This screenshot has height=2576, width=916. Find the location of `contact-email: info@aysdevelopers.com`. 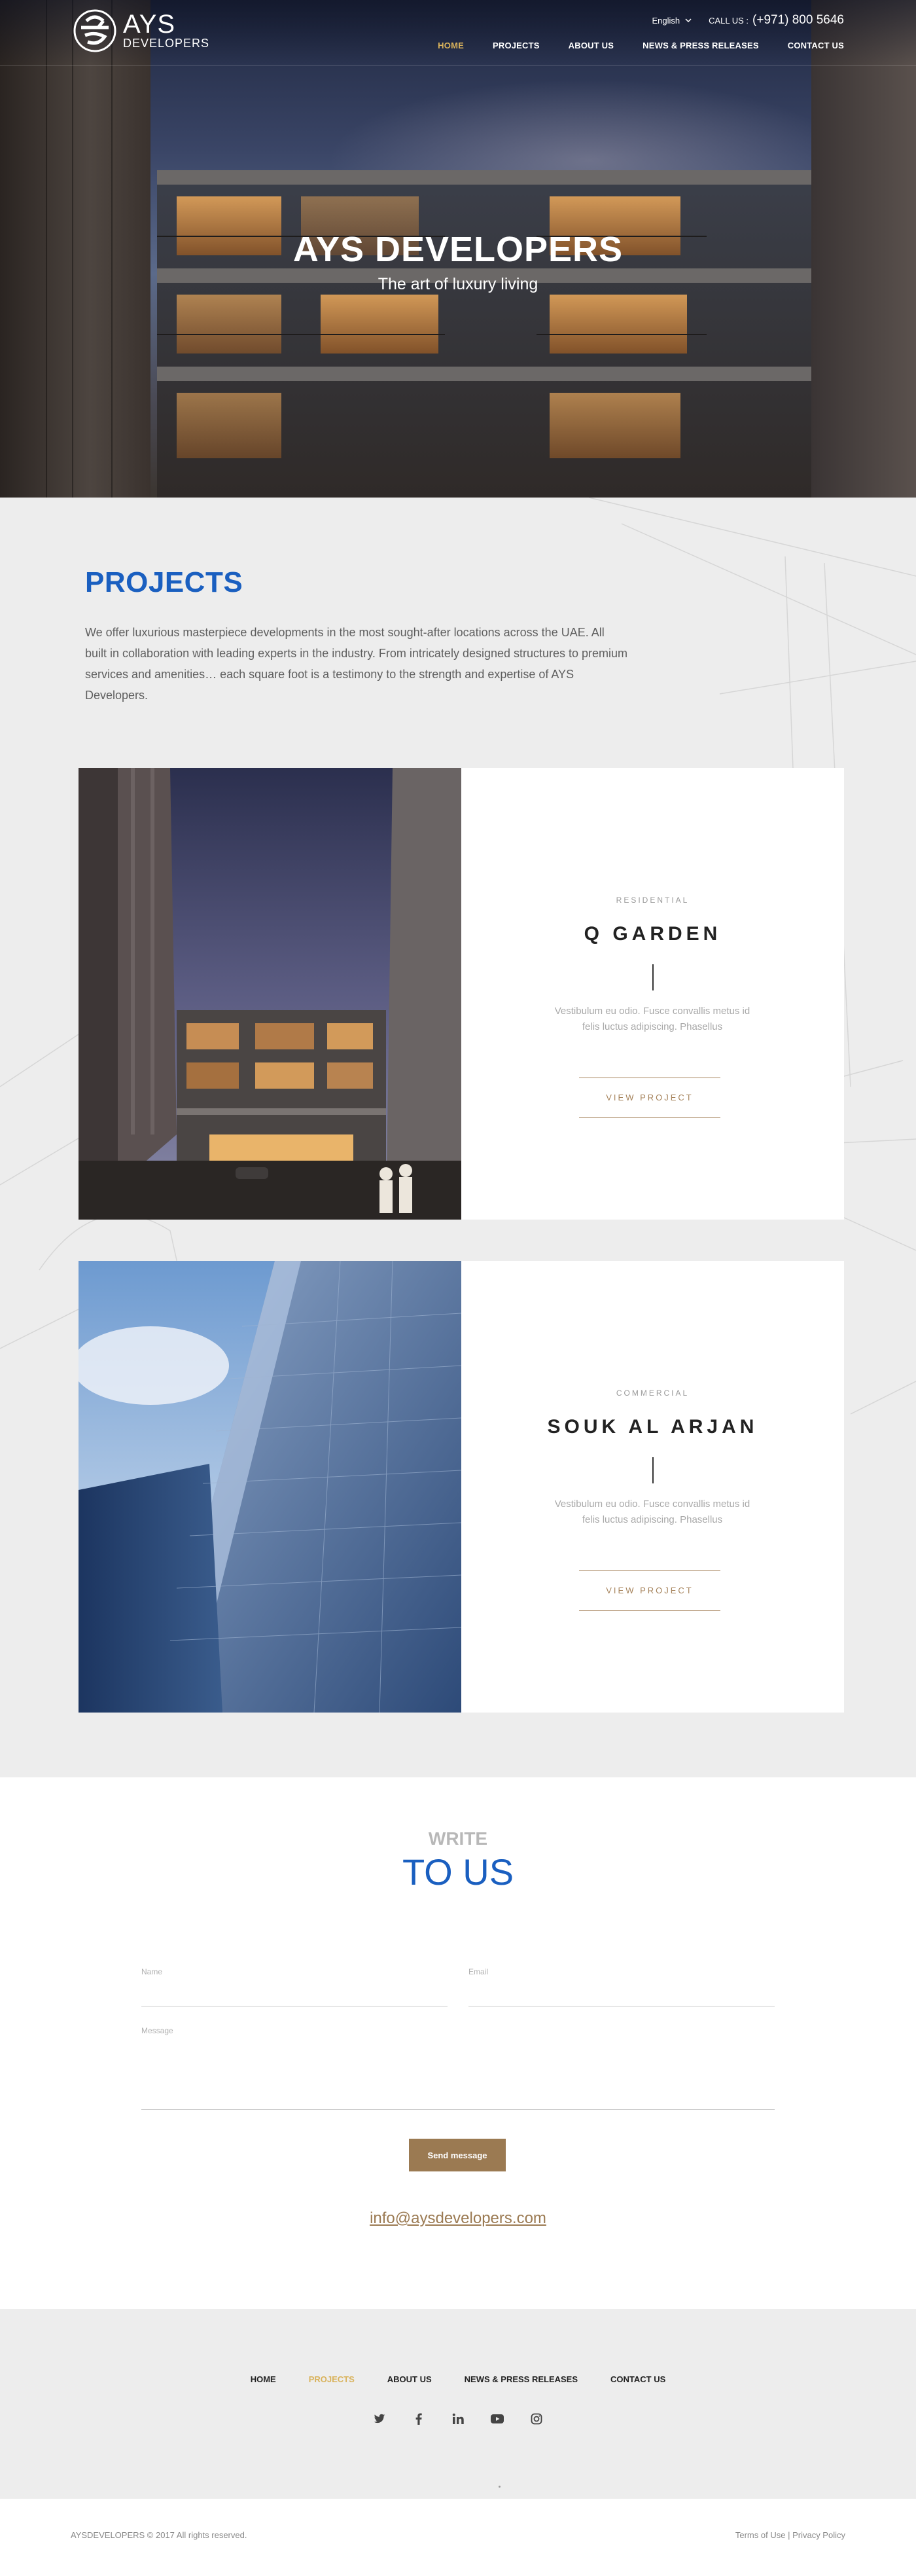

contact-email: info@aysdevelopers.com is located at coordinates (458, 2218).